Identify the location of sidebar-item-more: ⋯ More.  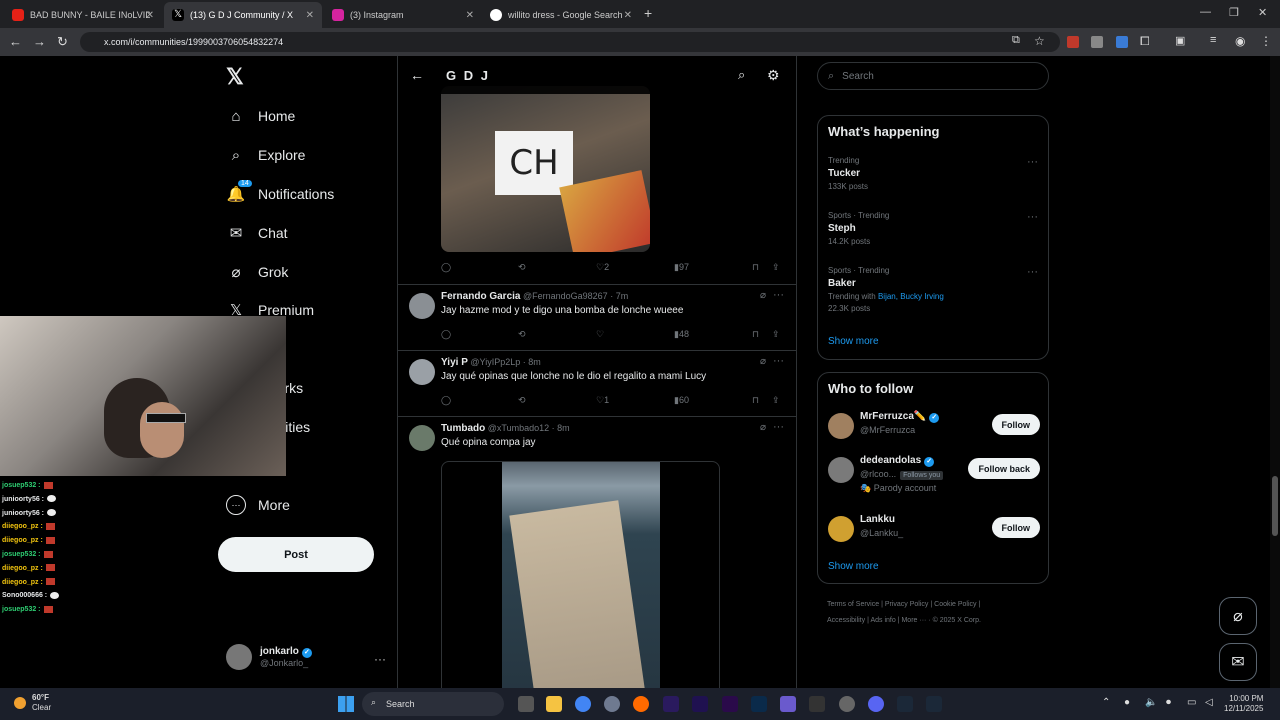
(258, 505).